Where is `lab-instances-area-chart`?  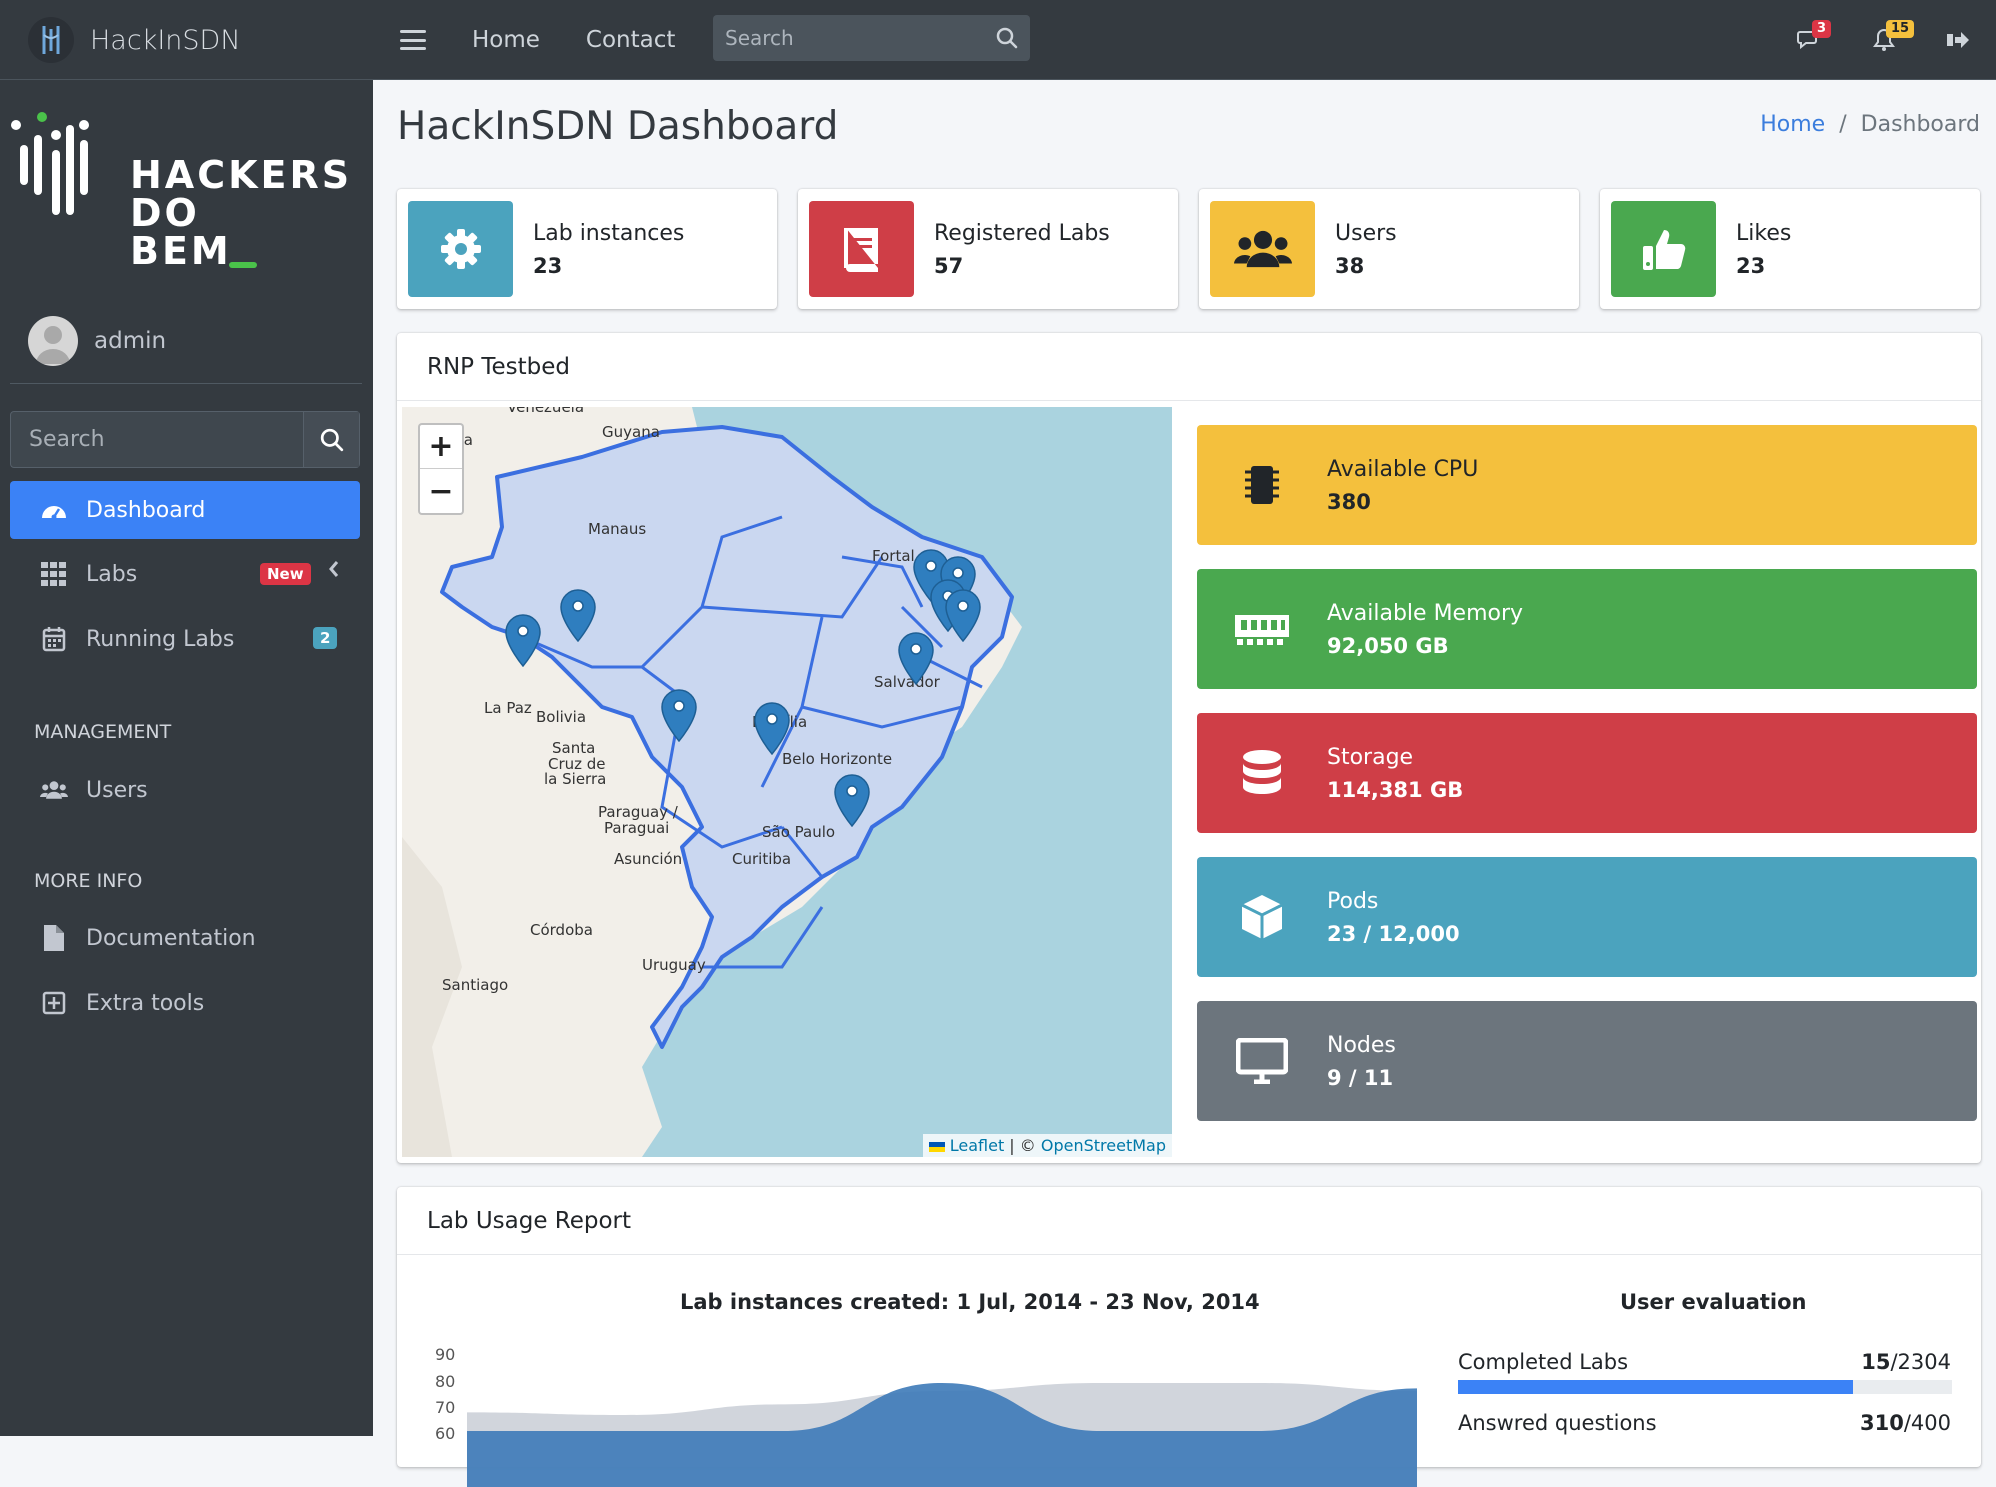 lab-instances-area-chart is located at coordinates (942, 1435).